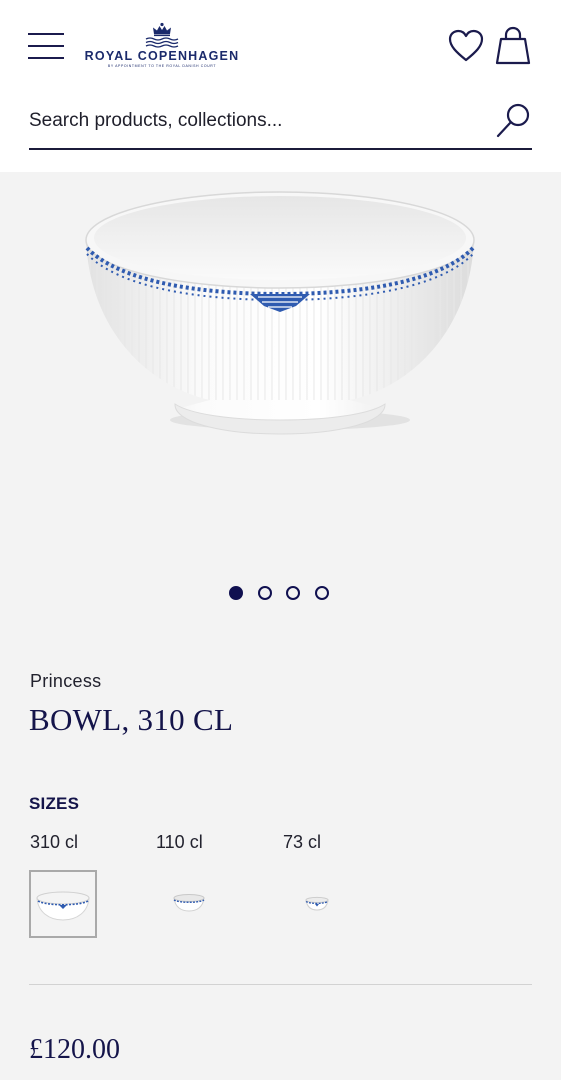 The width and height of the screenshot is (561, 1080). I want to click on size-option-73cl, so click(317, 904).